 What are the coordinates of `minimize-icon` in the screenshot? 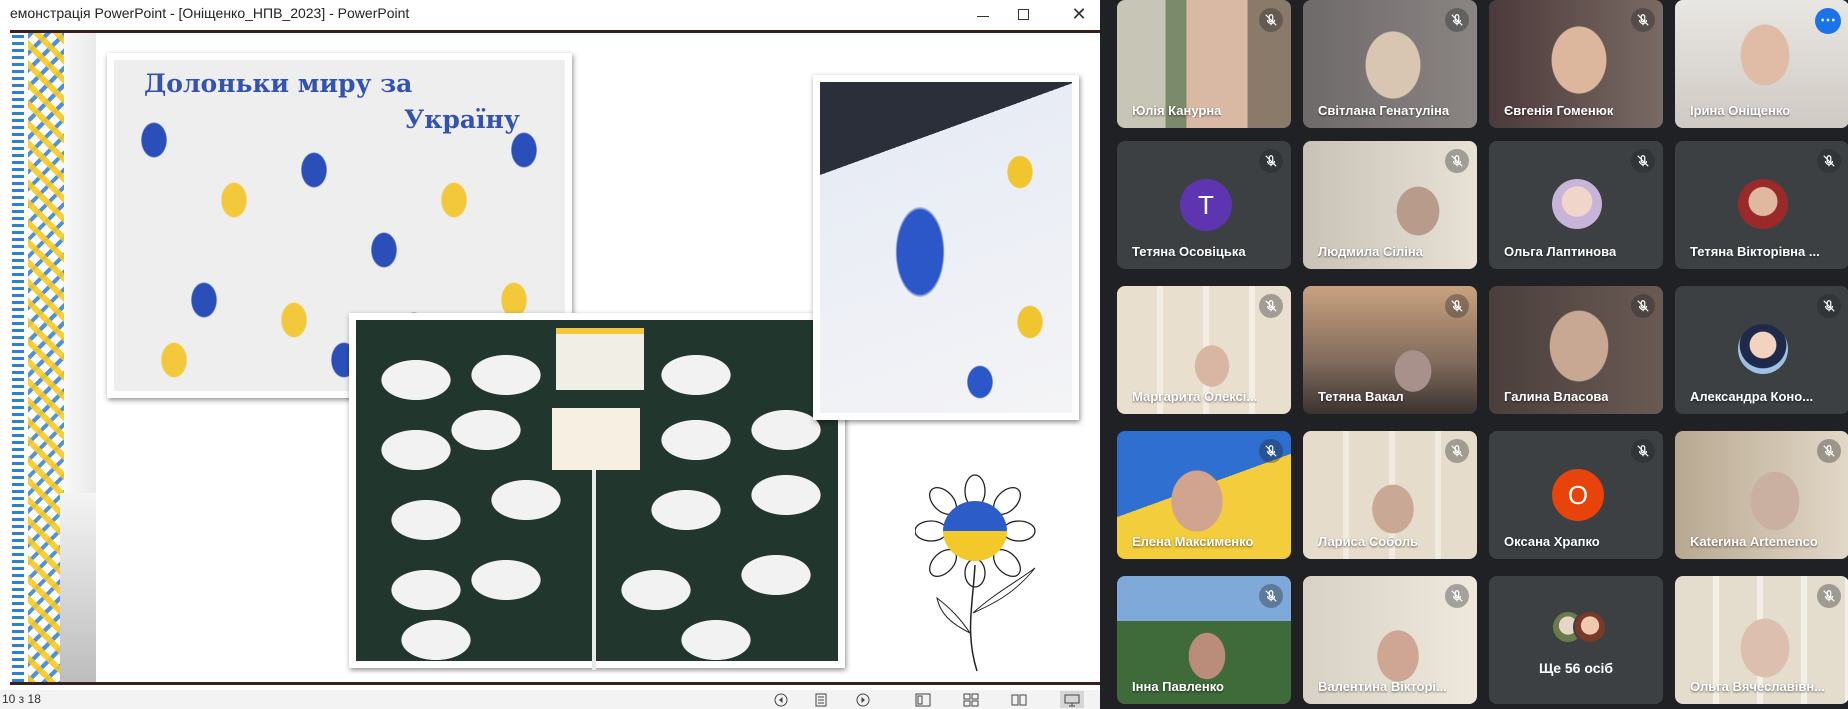 It's located at (983, 16).